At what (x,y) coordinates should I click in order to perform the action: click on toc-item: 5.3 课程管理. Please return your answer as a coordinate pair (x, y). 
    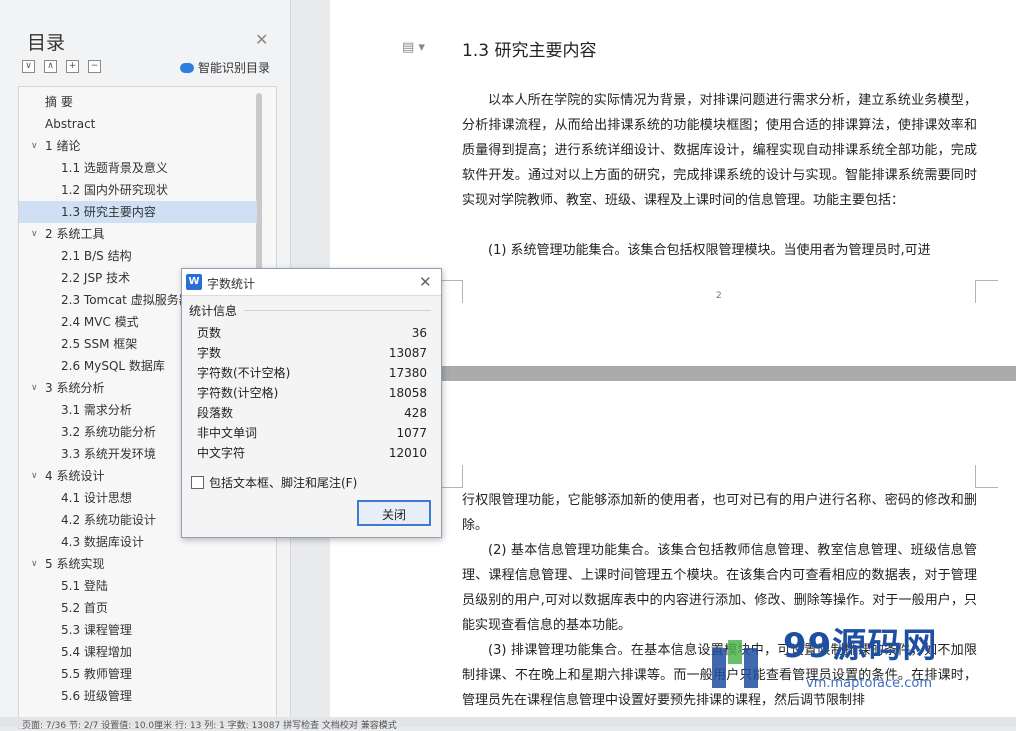
    Looking at the image, I should click on (138, 630).